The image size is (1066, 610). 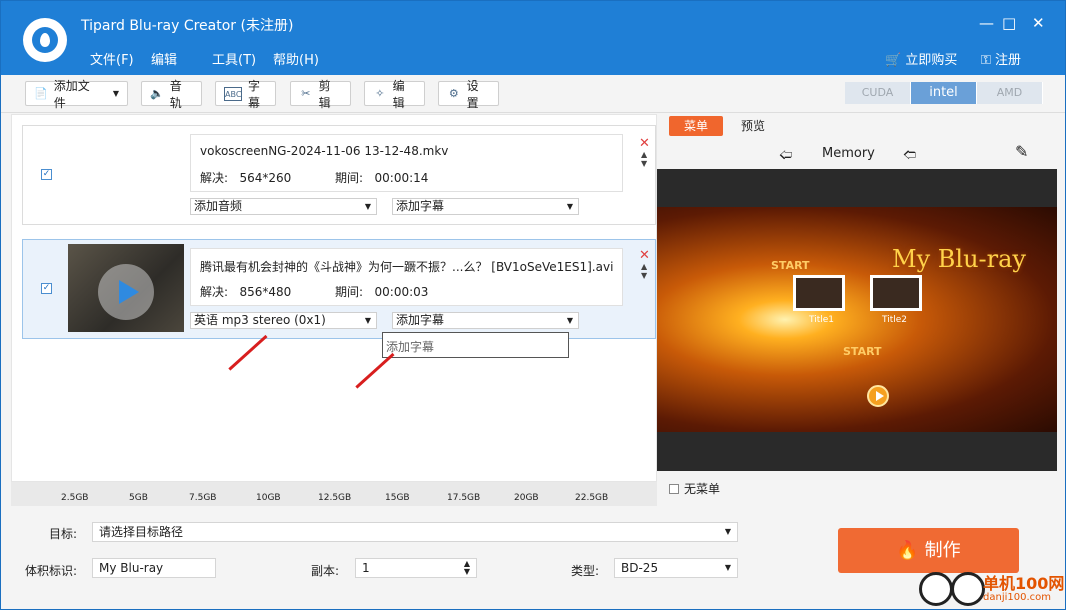 I want to click on close-icon: ✕, so click(x=1038, y=23).